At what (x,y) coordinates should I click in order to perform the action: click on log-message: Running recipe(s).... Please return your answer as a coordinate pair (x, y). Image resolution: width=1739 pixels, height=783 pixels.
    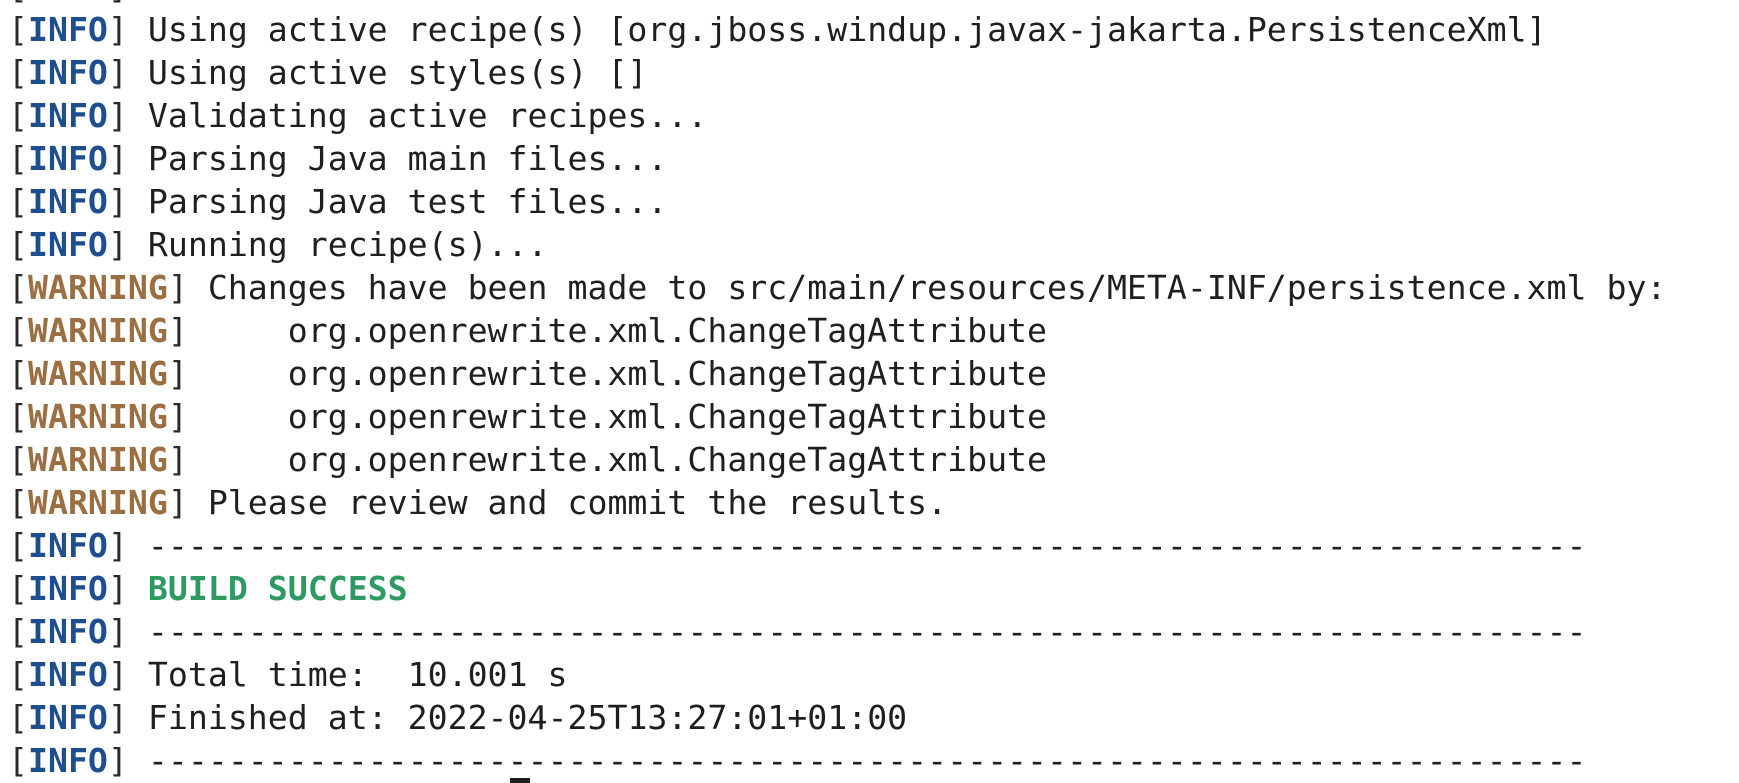
    Looking at the image, I should click on (347, 244).